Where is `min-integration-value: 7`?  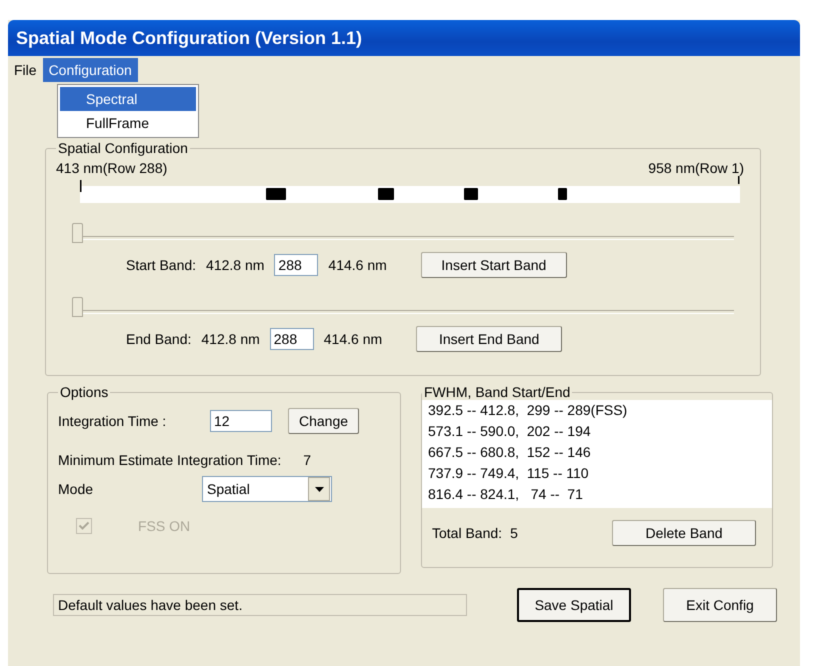 min-integration-value: 7 is located at coordinates (307, 460).